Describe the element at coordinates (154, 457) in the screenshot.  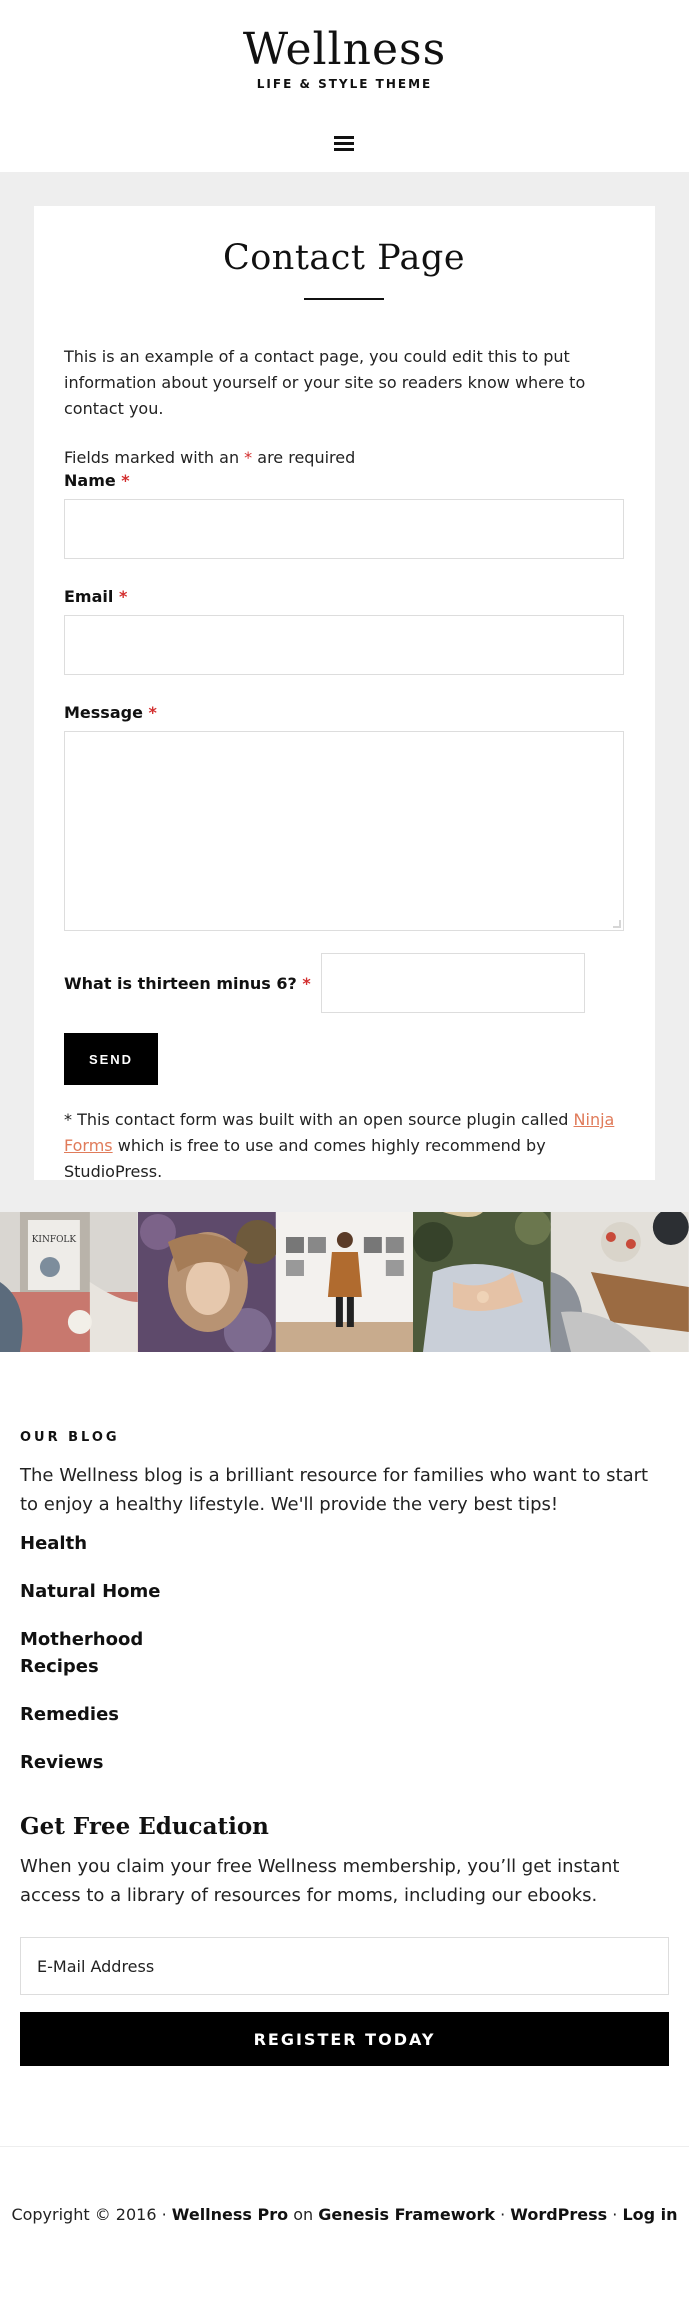
I see `required-note-pre: Fields marked with an` at that location.